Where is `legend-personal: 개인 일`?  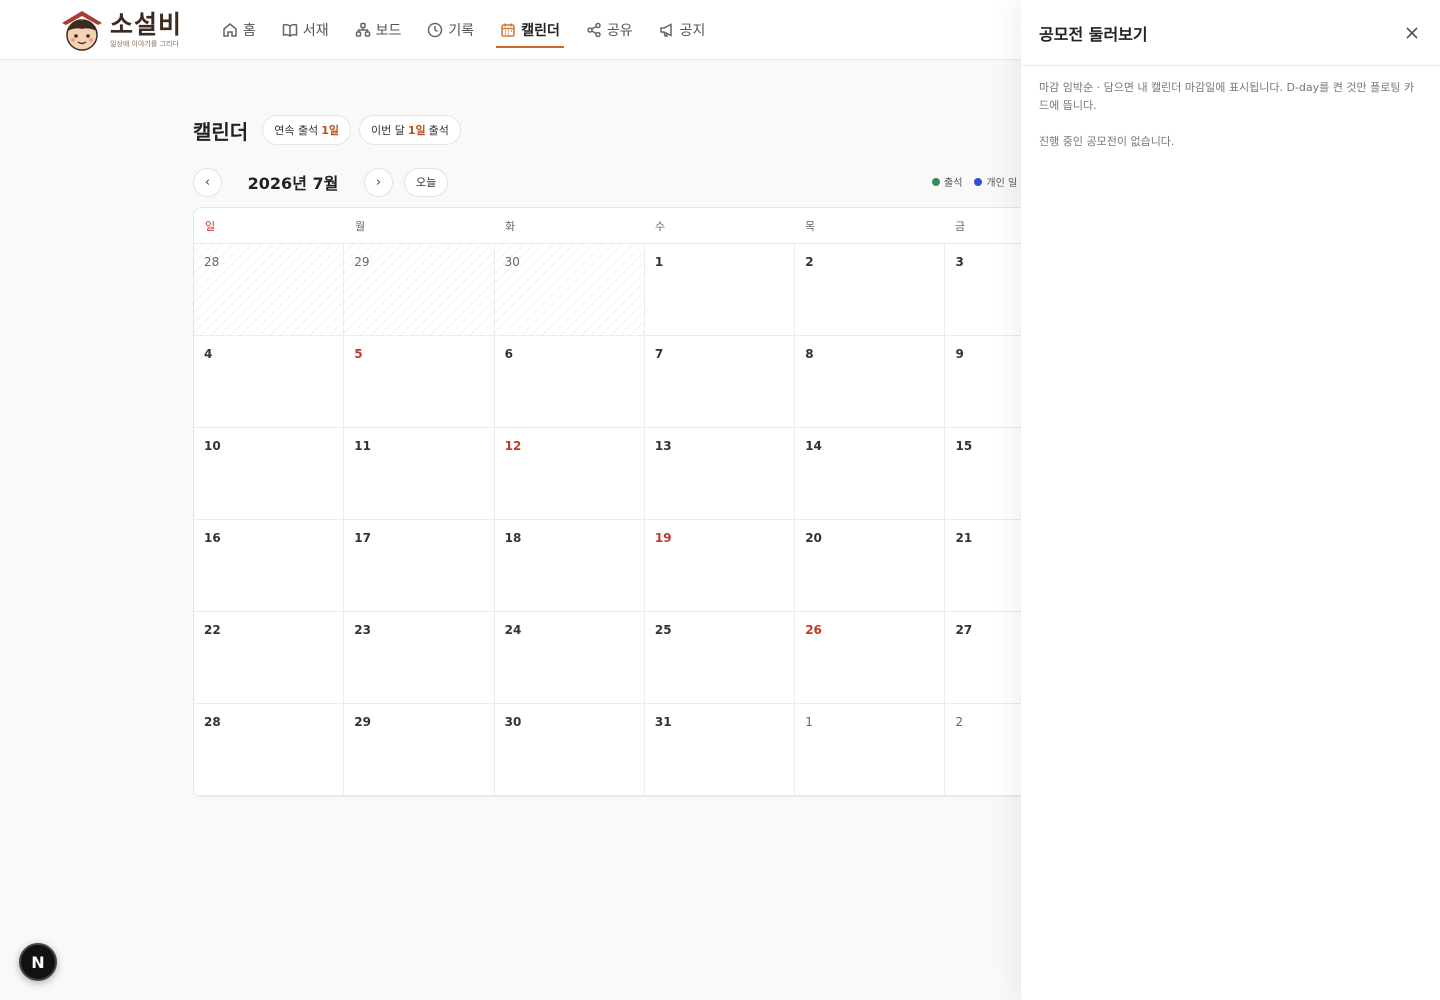 legend-personal: 개인 일 is located at coordinates (995, 181).